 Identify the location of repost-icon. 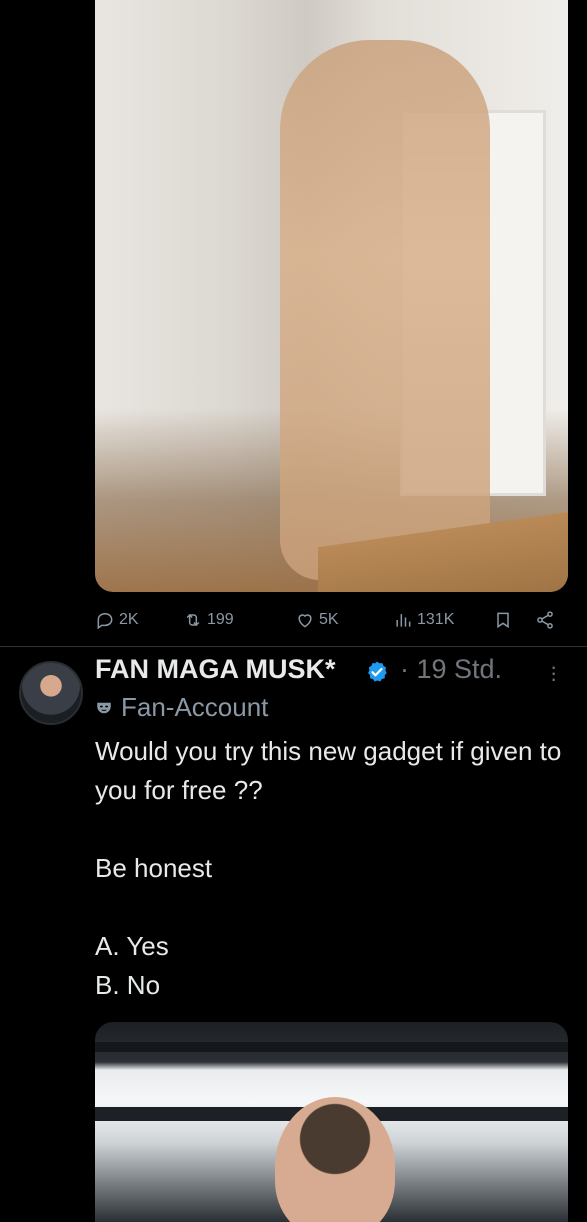
(193, 620).